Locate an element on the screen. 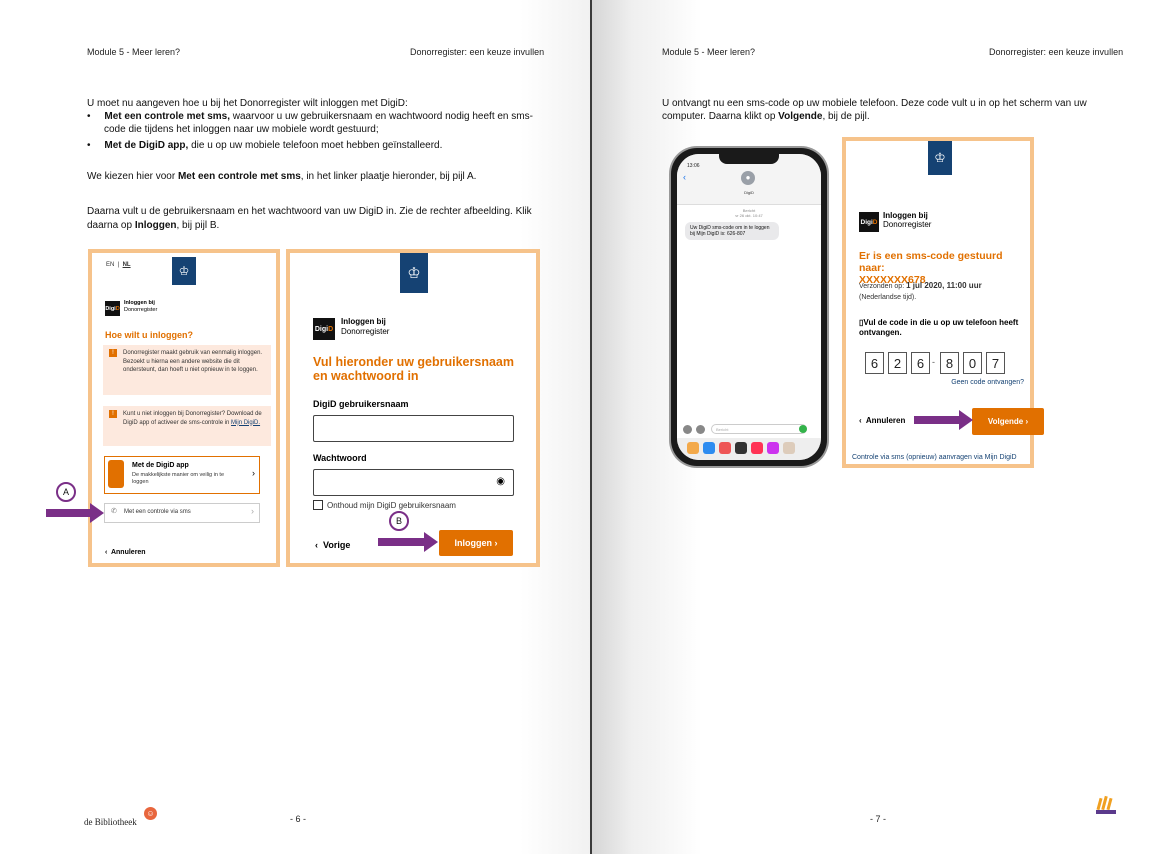 This screenshot has height=854, width=1161. arrow-next is located at coordinates (944, 420).